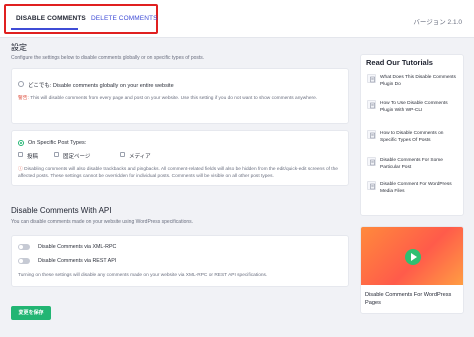 The image size is (474, 337). Describe the element at coordinates (23, 98) in the screenshot. I see `warning-prefix: 警告:` at that location.